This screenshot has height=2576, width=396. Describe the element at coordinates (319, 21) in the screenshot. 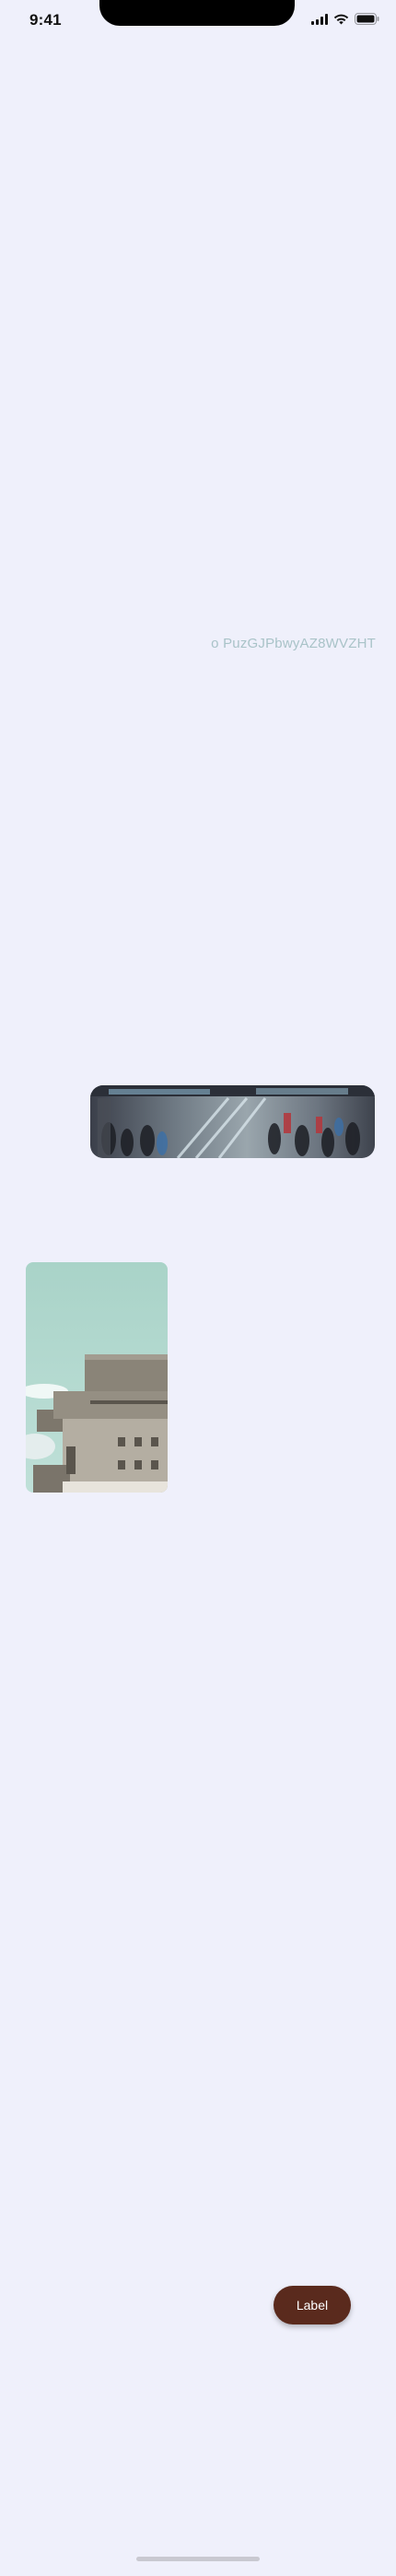

I see `cellular-signal-icon` at that location.